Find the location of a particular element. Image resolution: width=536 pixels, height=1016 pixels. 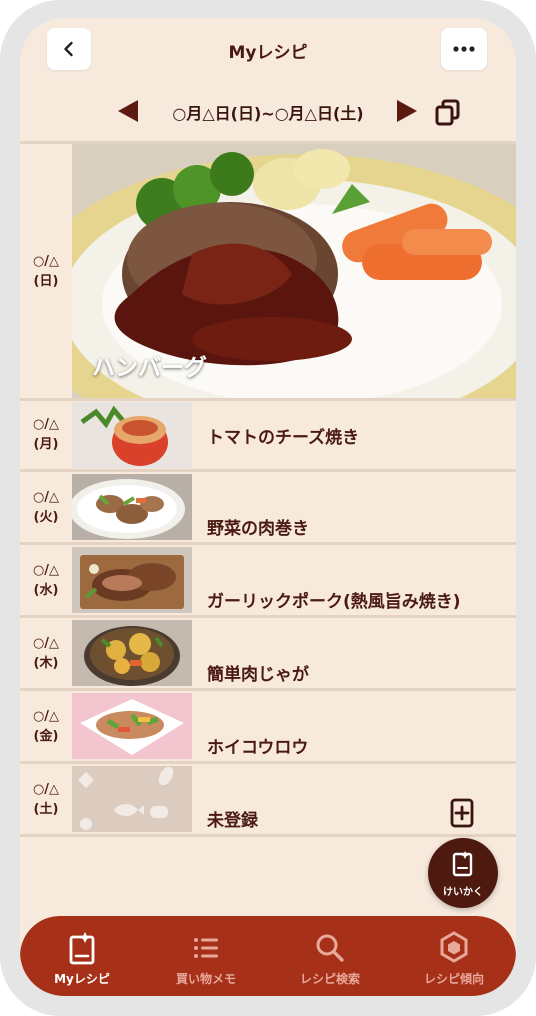

day-row-wednesday: ○/△ (水) ガーリックポーク(熱風旨み焼き) is located at coordinates (268, 580).